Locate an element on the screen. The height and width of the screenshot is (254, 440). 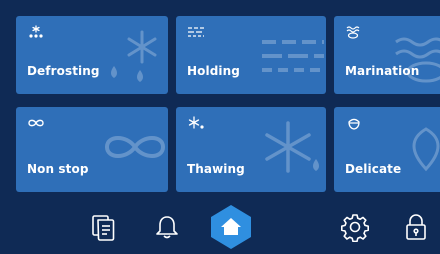
tile-label: Marination is located at coordinates (382, 71).